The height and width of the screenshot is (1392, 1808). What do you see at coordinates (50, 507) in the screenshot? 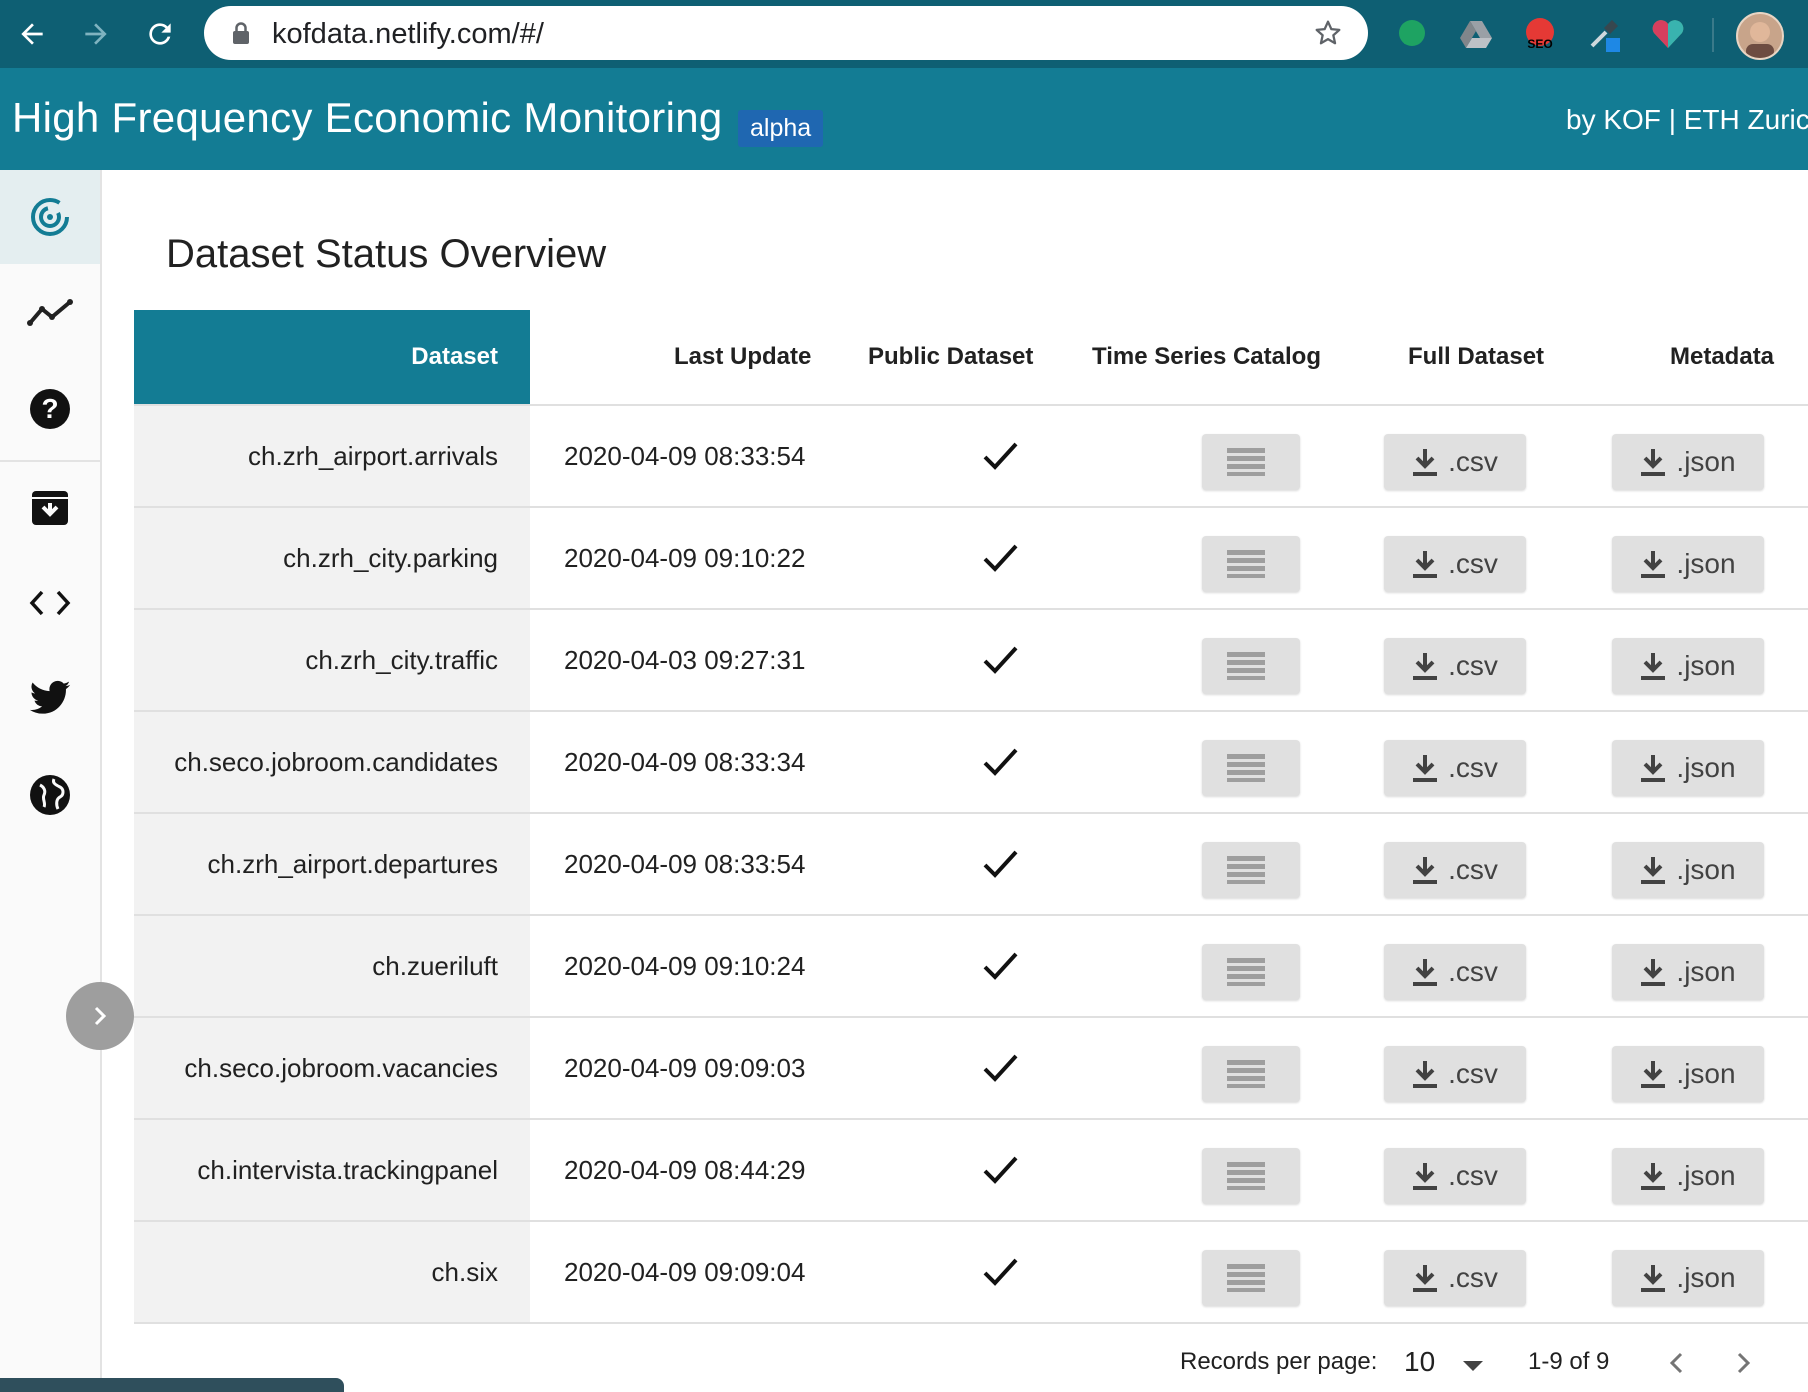
I see `sidebar-item-downloads` at bounding box center [50, 507].